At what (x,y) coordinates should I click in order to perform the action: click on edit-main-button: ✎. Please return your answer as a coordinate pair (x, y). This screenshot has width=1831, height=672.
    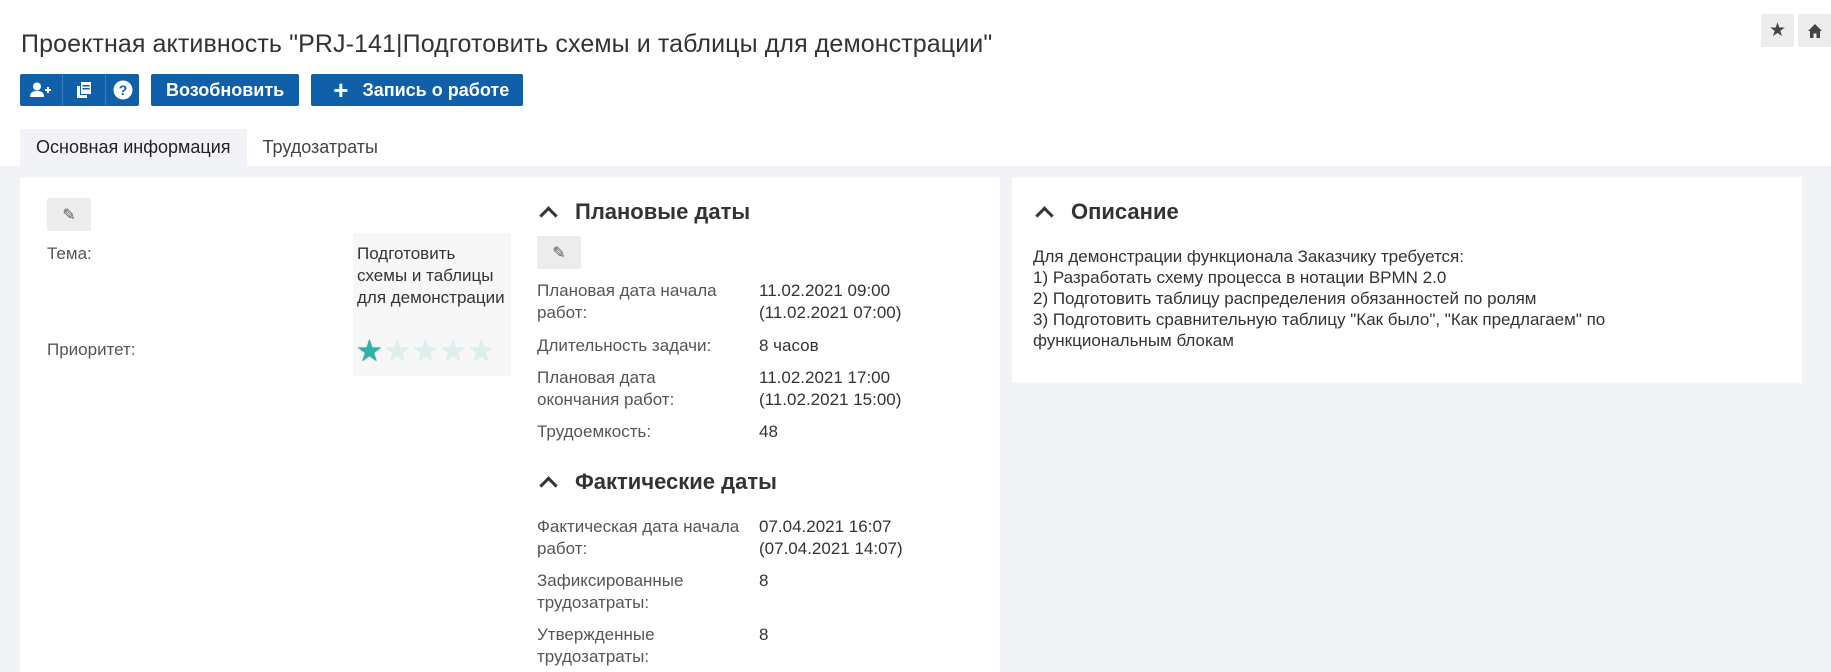
    Looking at the image, I should click on (69, 214).